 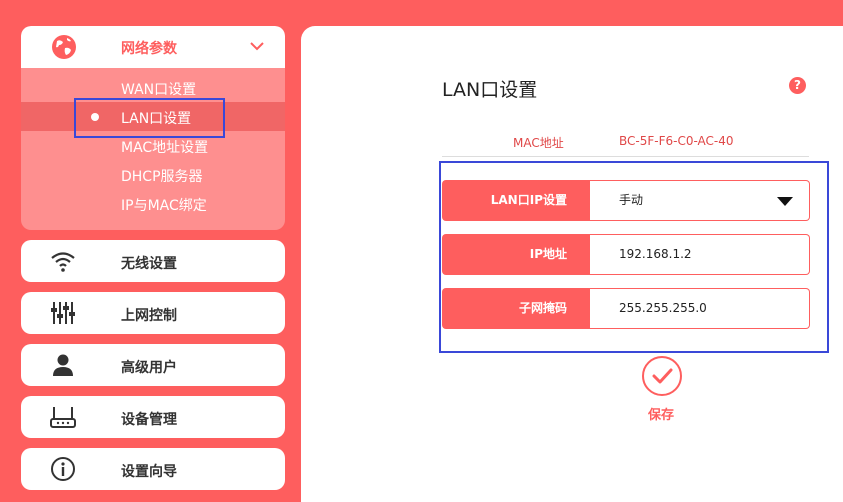 I want to click on sidebar-item-dhcp: DHCP服务器, so click(x=153, y=174).